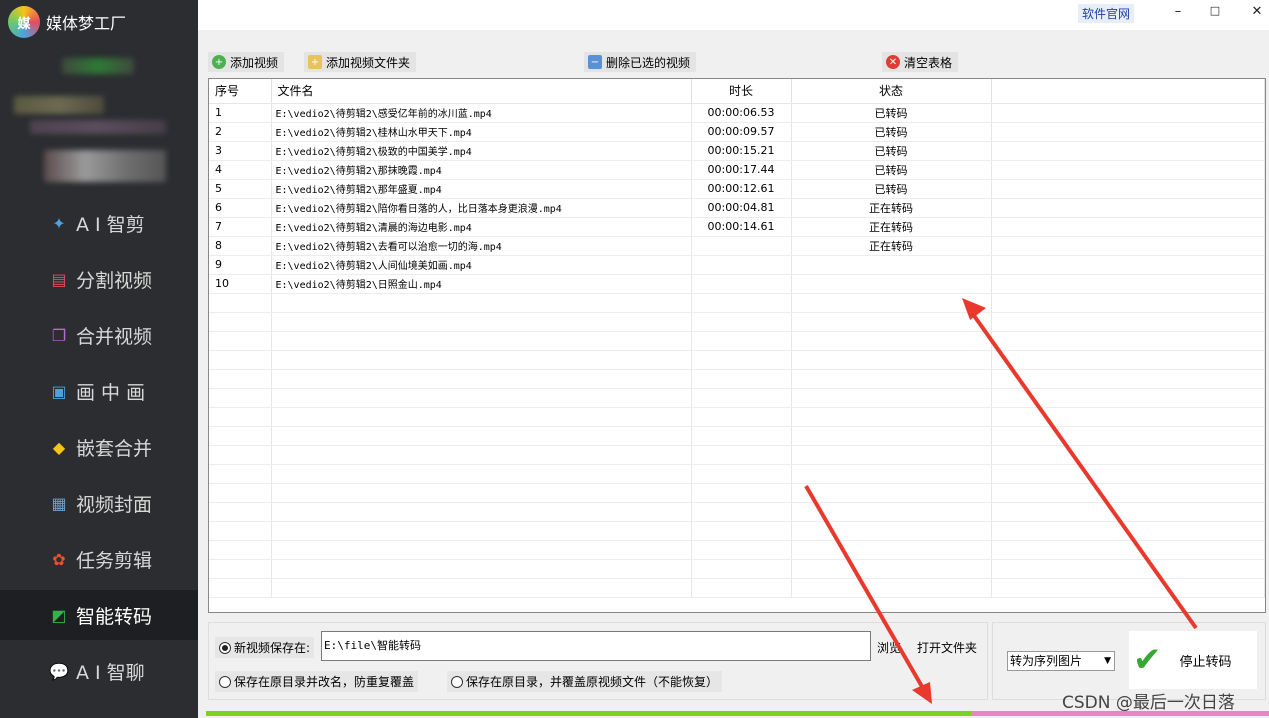  Describe the element at coordinates (595, 62) in the screenshot. I see `delete-list-icon: −` at that location.